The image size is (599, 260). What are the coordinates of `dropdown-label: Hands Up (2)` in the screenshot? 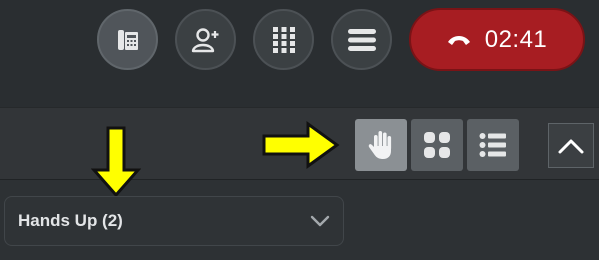 It's located at (70, 220).